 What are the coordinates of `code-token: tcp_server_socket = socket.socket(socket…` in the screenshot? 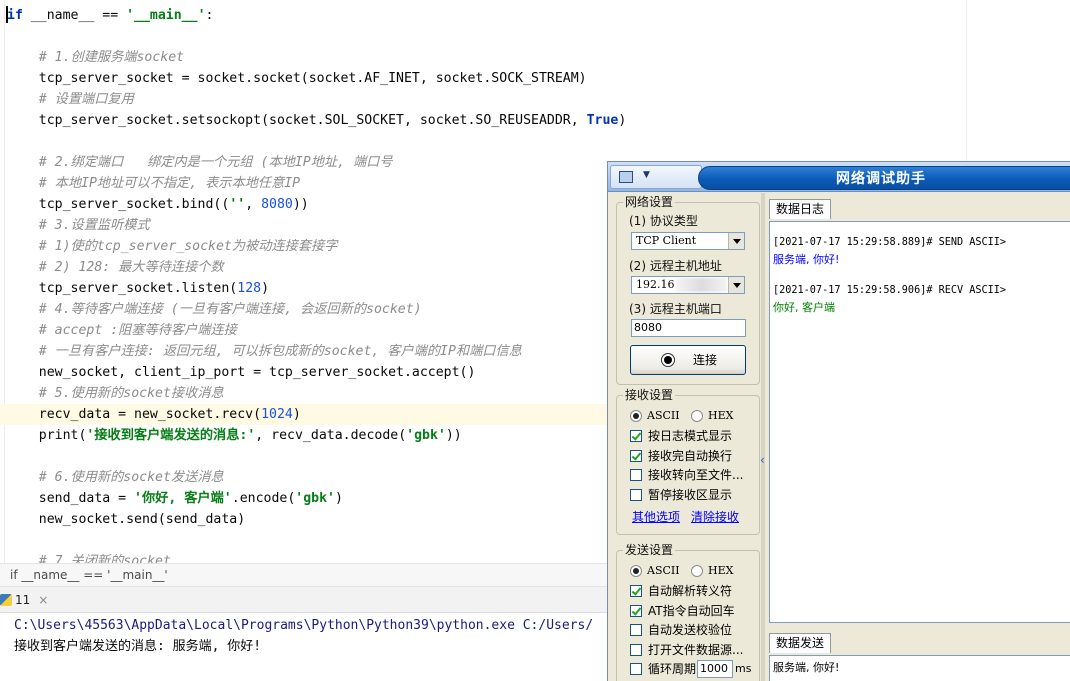 It's located at (297, 78).